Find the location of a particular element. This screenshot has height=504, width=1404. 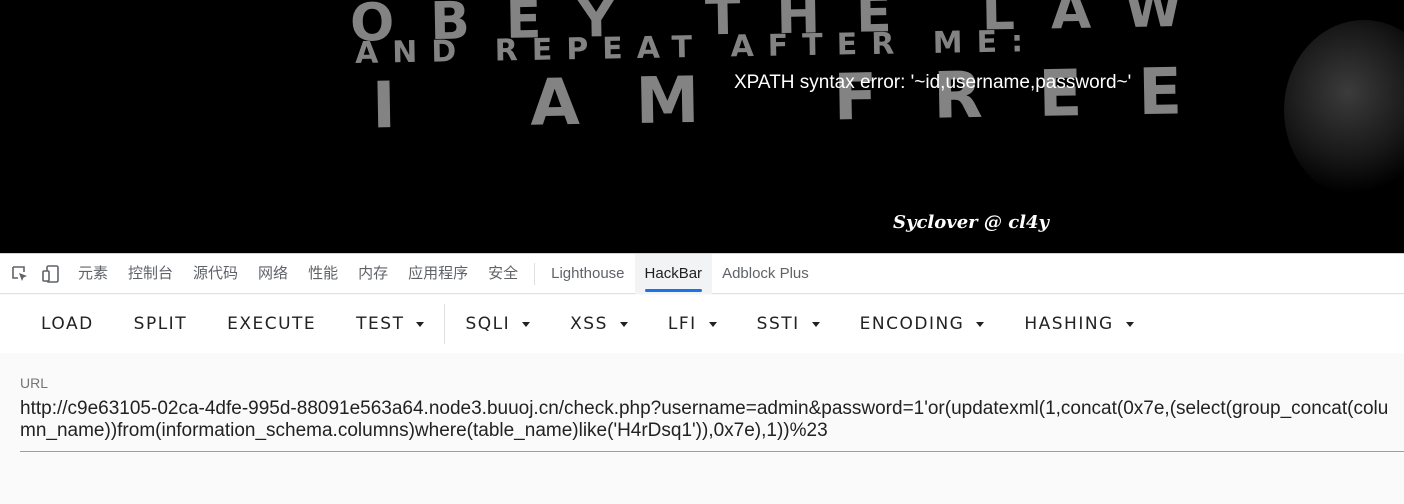

ssti-dropdown: SSTI is located at coordinates (788, 324).